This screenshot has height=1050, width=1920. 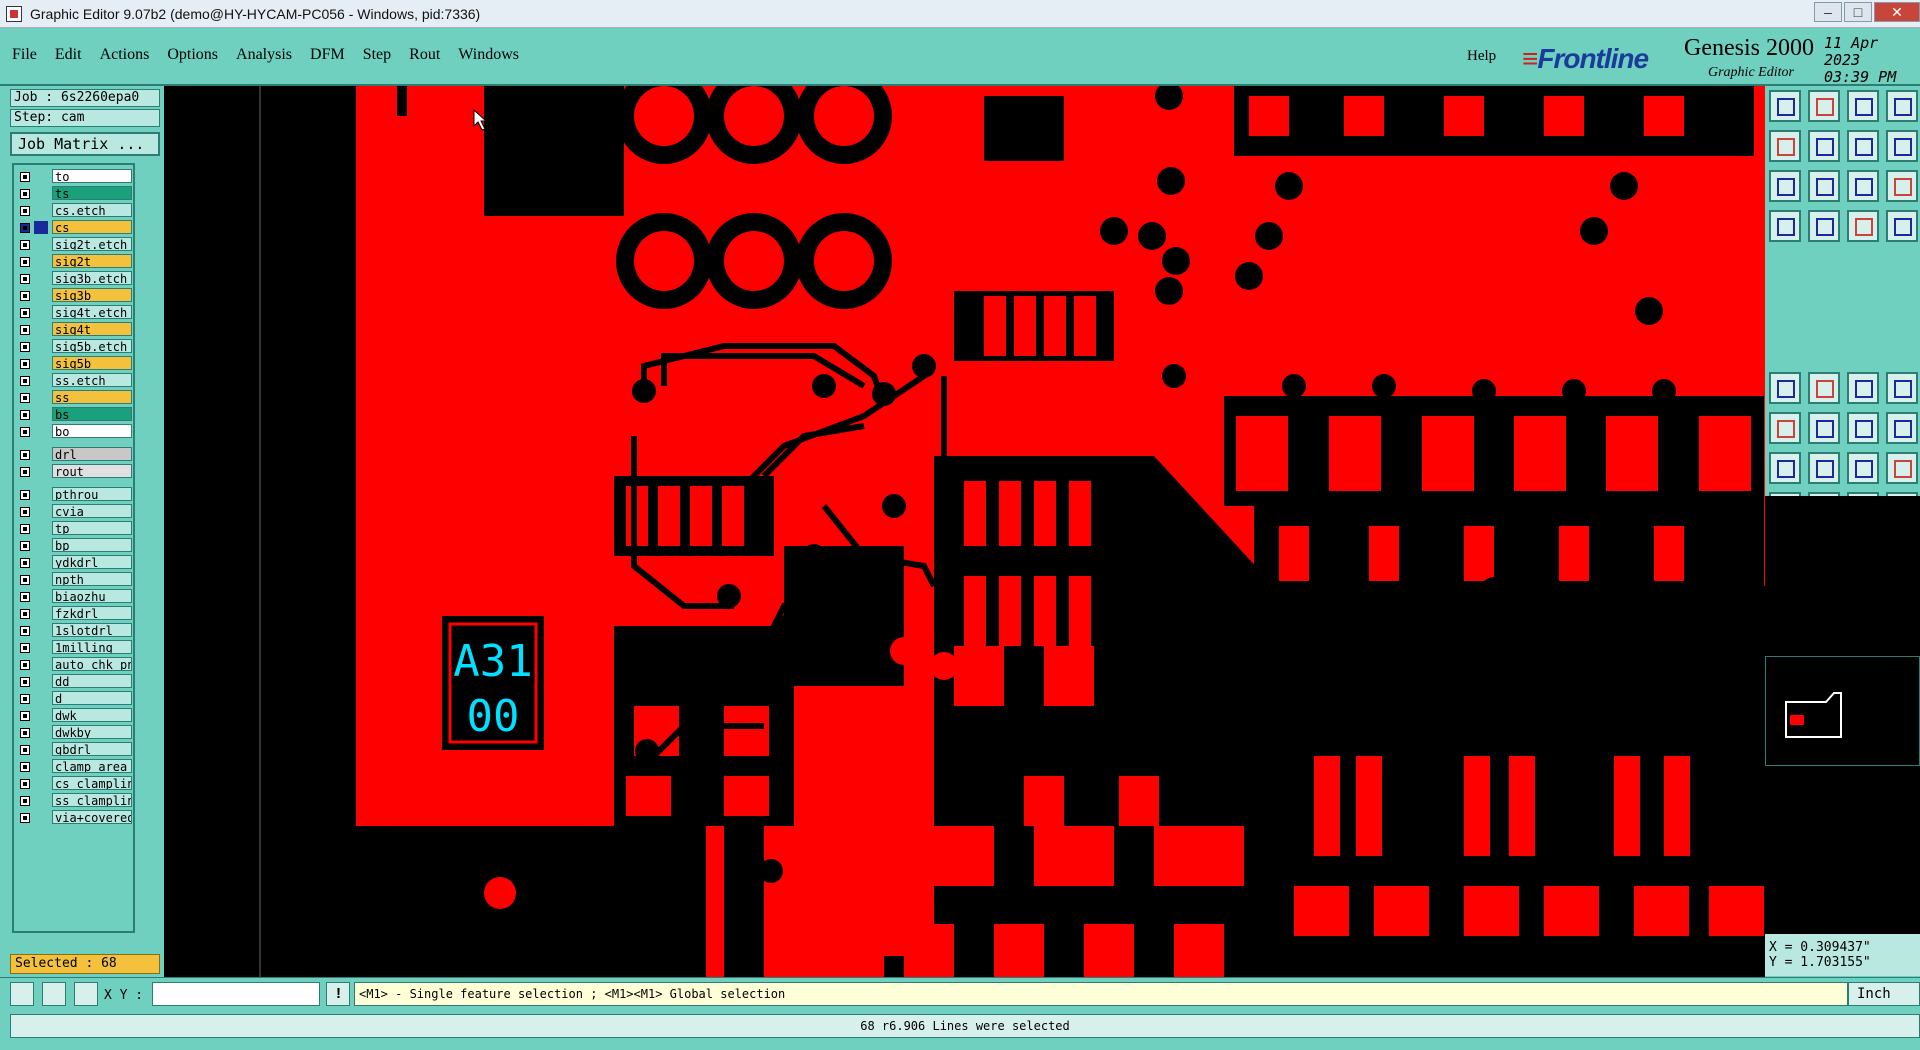 I want to click on menu-options: Options, so click(x=192, y=55).